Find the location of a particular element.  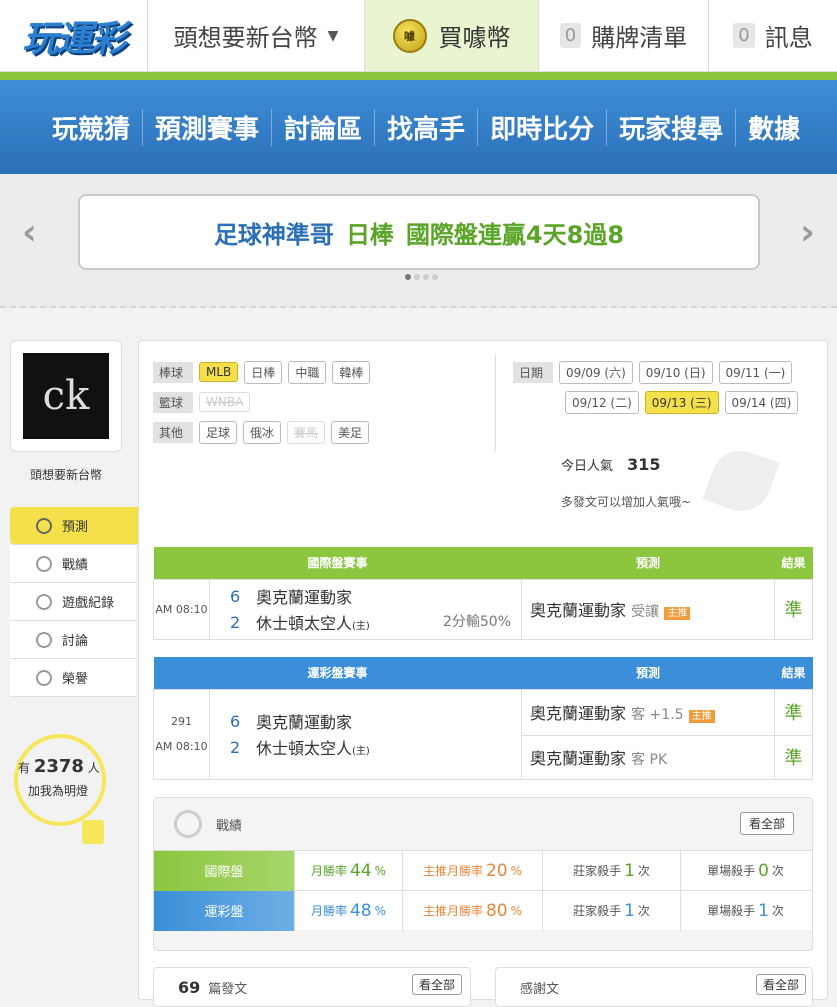

chat-icon is located at coordinates (44, 639).